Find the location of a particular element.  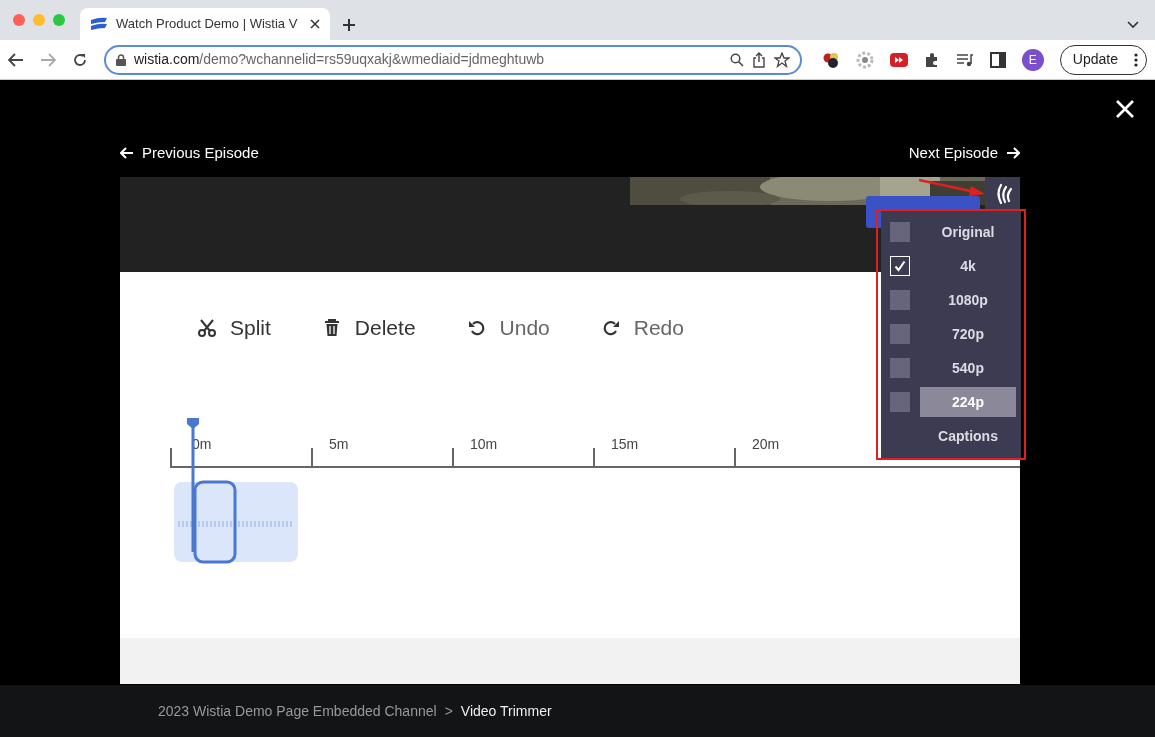

url-text: wistia.com/demo?wchannelid=rs59uqxakj&wmediaid=jdmeghtuwb is located at coordinates (340, 59).